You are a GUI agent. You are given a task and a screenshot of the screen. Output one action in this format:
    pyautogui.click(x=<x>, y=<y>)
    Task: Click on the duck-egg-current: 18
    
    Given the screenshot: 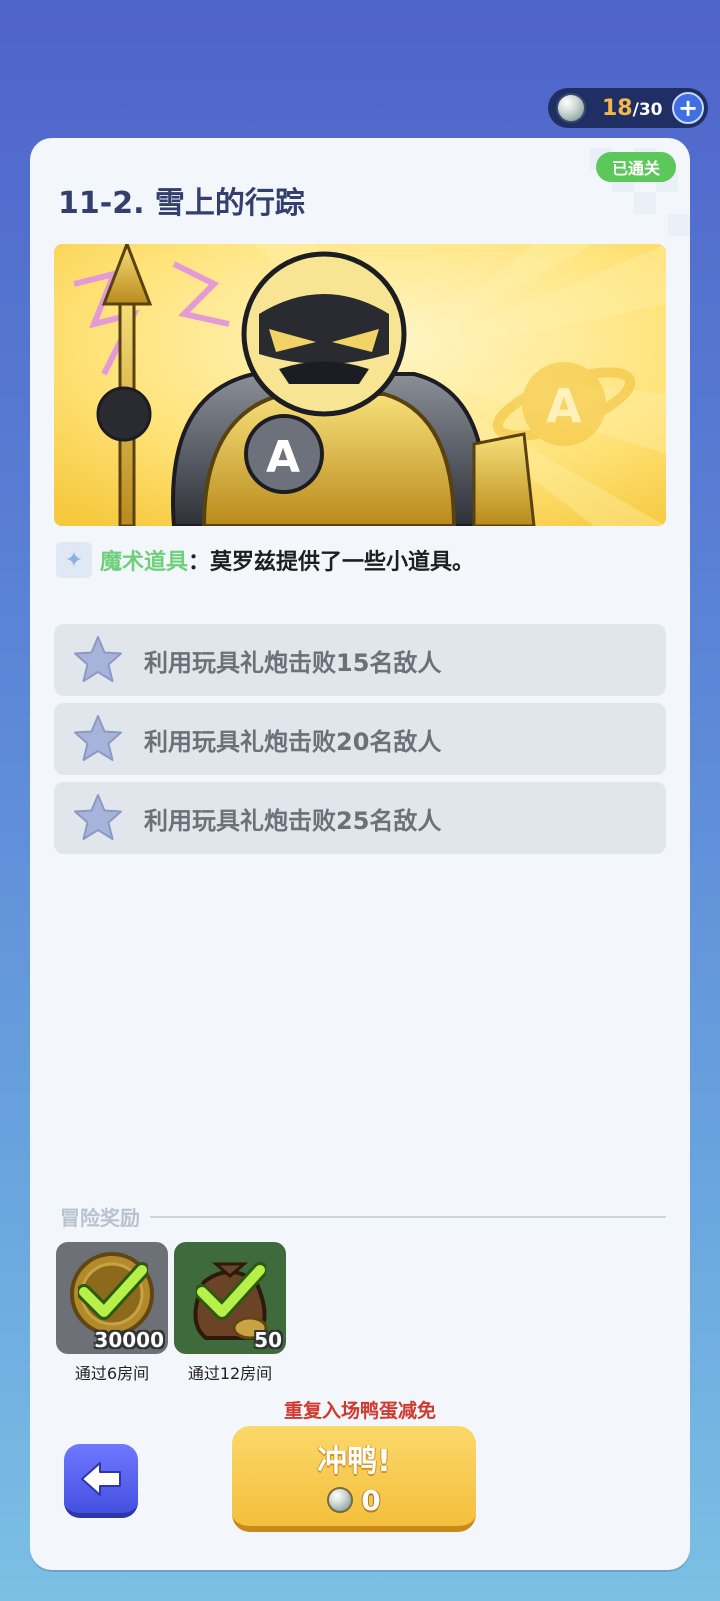 What is the action you would take?
    pyautogui.click(x=617, y=108)
    